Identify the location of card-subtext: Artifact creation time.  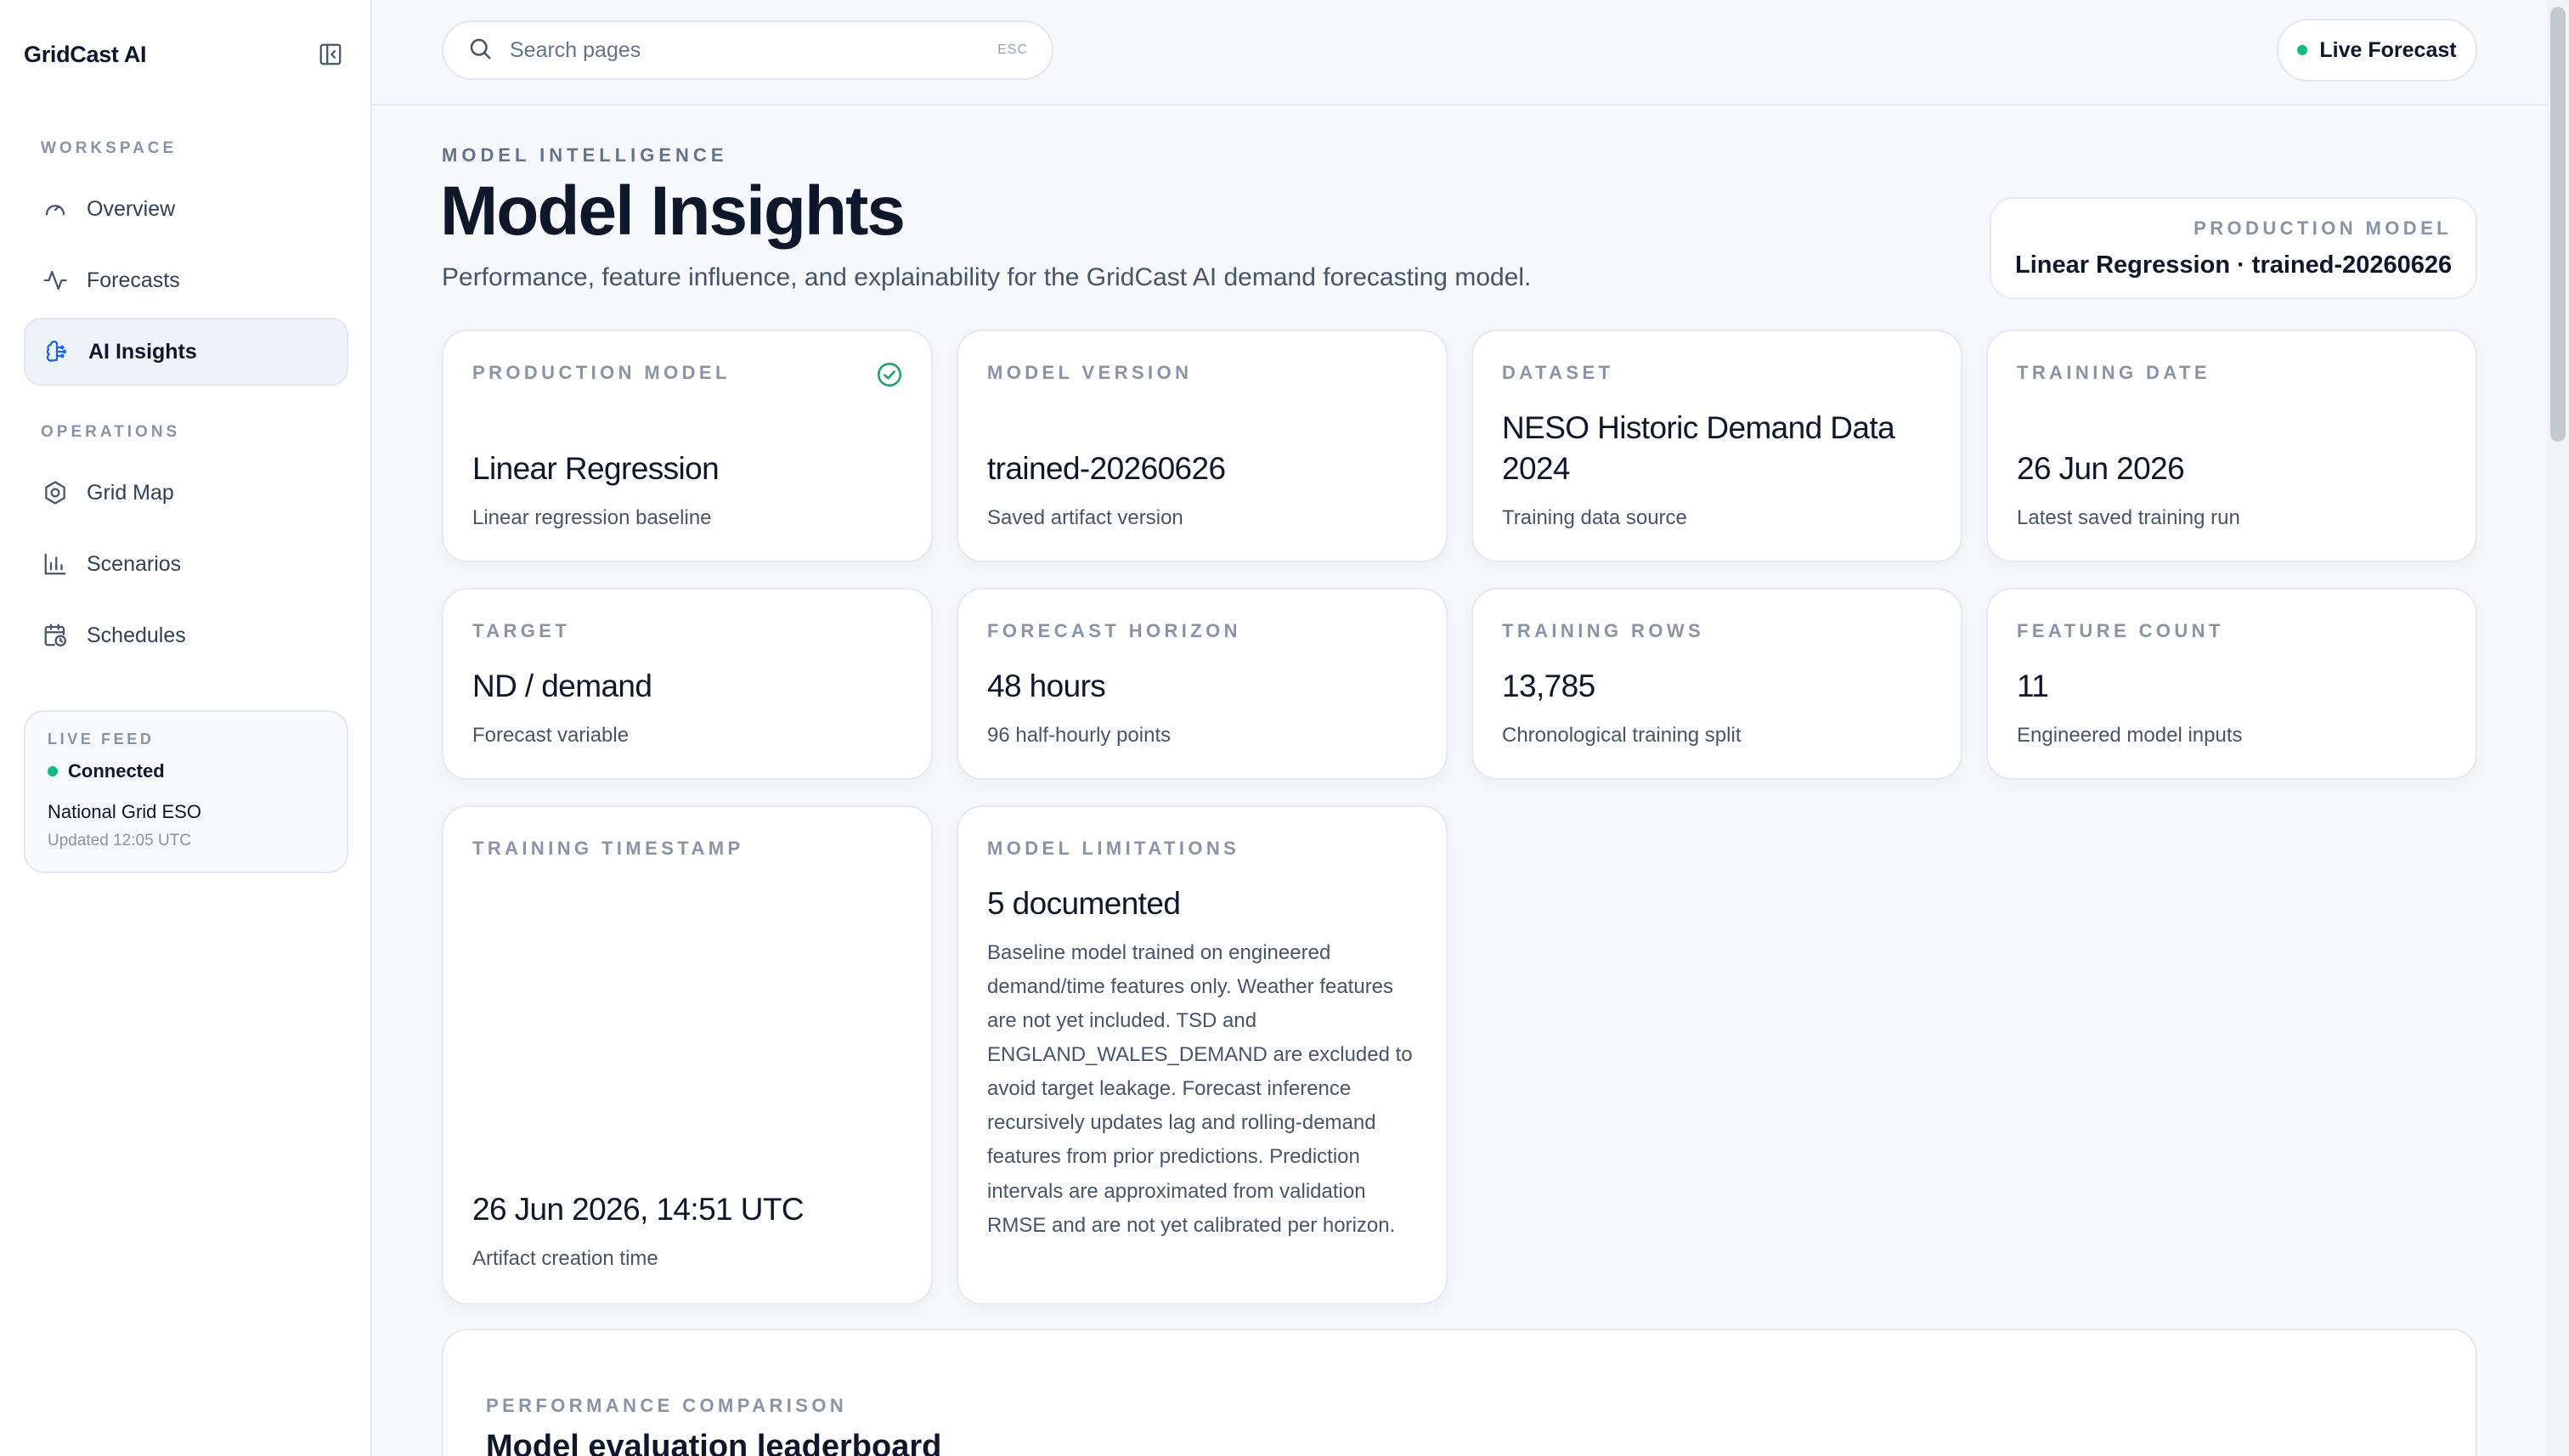
(565, 1258).